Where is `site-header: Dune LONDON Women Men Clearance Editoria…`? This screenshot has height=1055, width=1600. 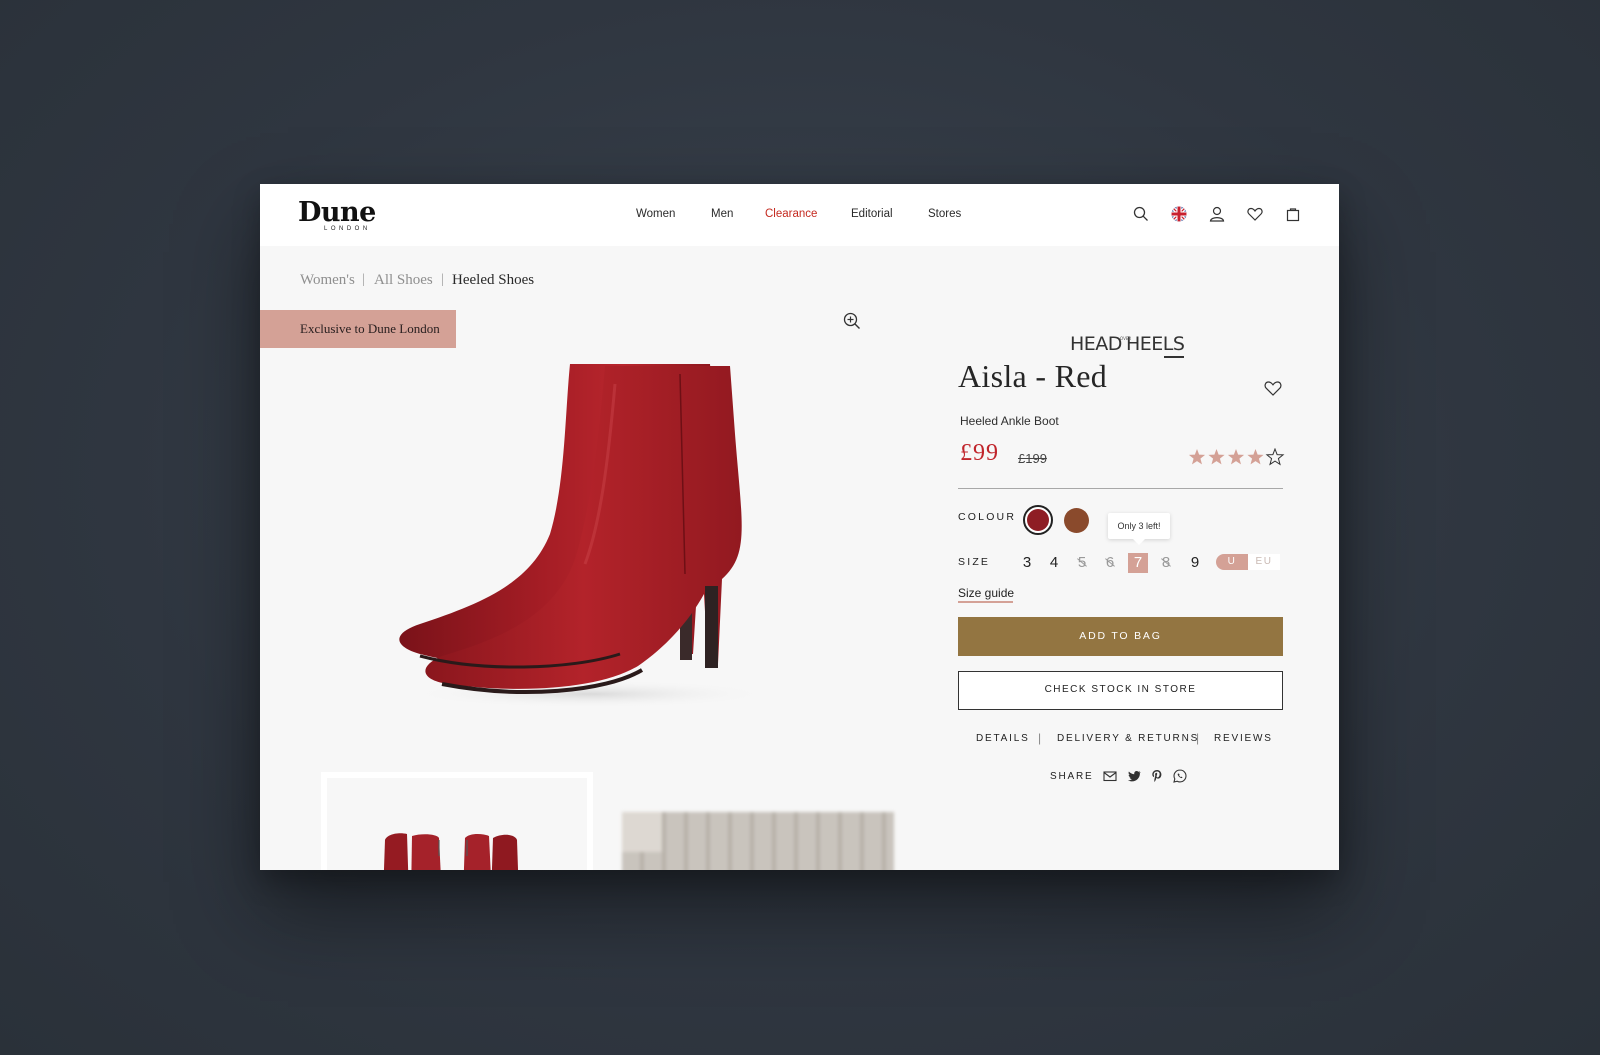
site-header: Dune LONDON Women Men Clearance Editoria… is located at coordinates (799, 215).